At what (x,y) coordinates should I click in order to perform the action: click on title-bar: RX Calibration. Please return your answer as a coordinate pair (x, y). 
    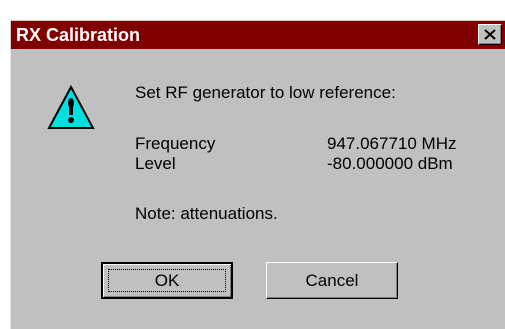
    Looking at the image, I should click on (257, 34).